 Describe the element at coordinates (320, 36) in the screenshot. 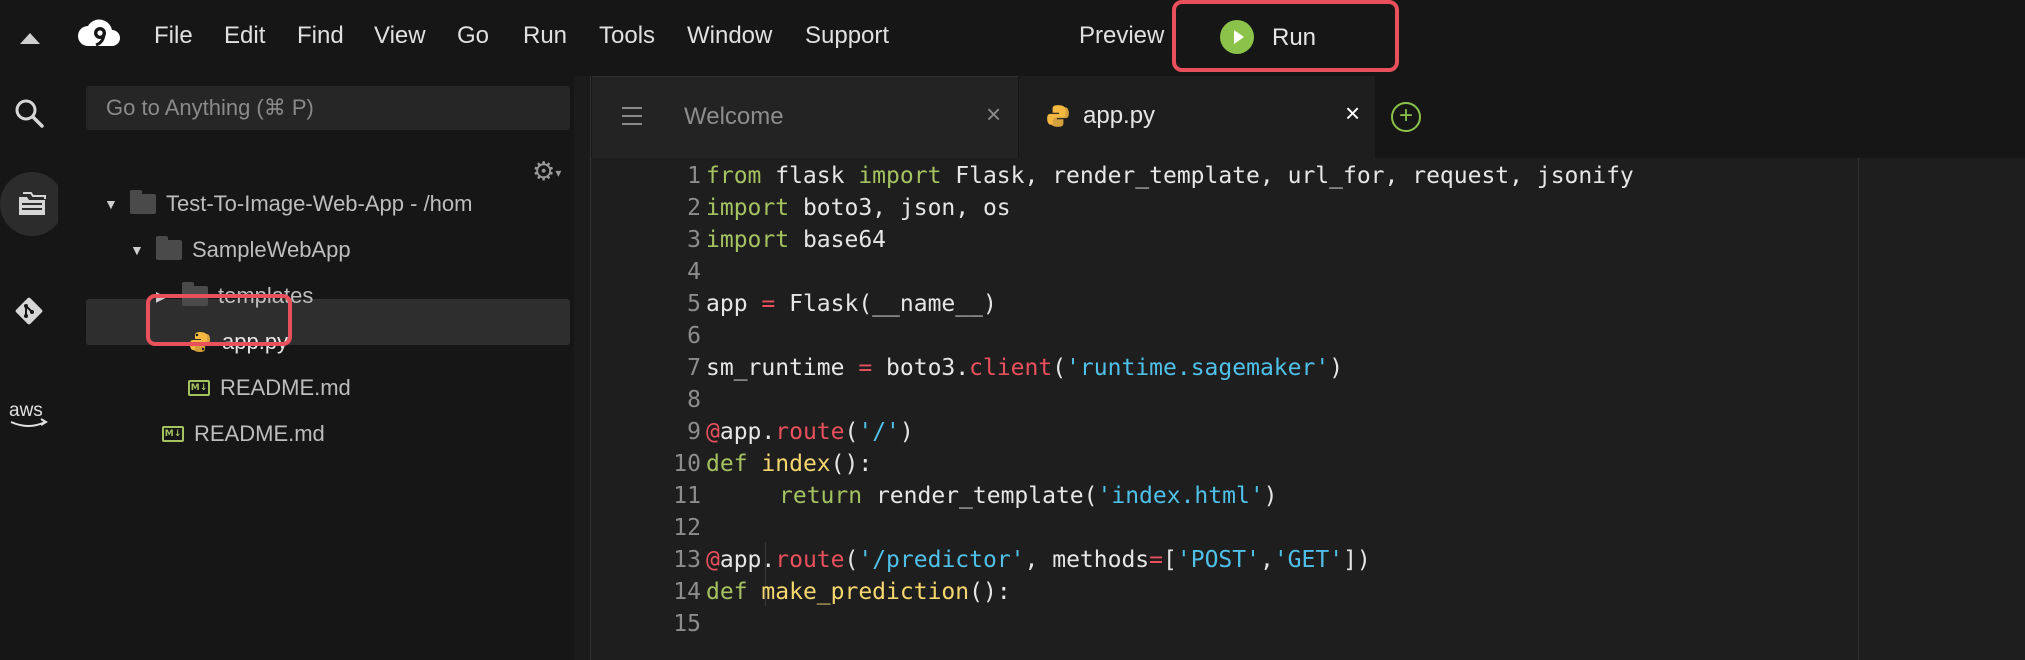

I see `menu-find: Find` at that location.